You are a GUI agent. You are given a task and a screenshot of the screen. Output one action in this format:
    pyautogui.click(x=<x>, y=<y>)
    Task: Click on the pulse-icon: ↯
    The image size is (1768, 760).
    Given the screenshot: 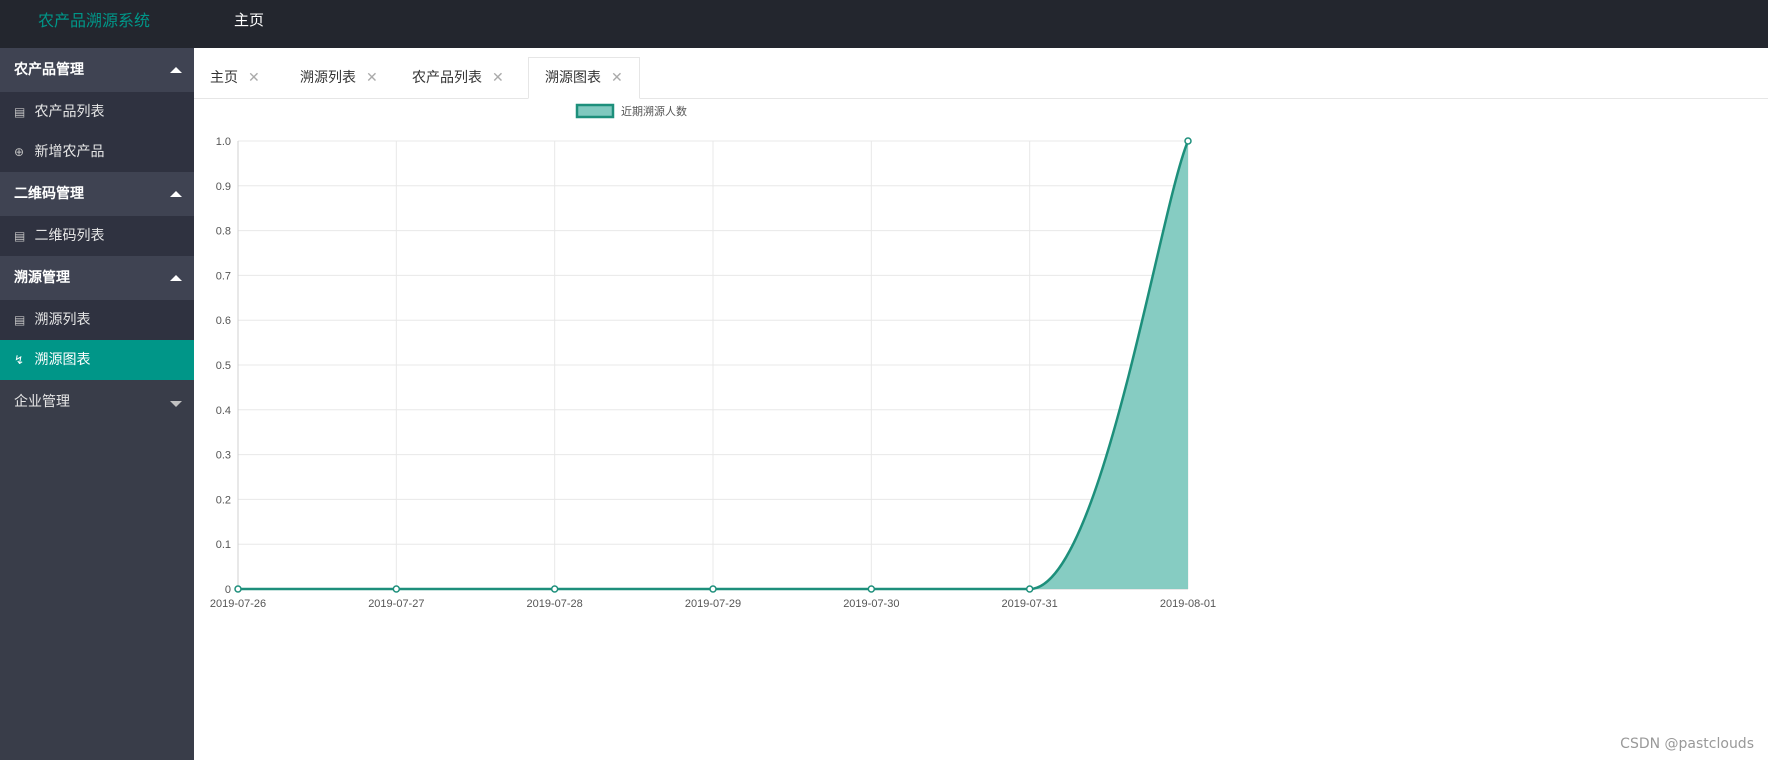 What is the action you would take?
    pyautogui.click(x=19, y=360)
    